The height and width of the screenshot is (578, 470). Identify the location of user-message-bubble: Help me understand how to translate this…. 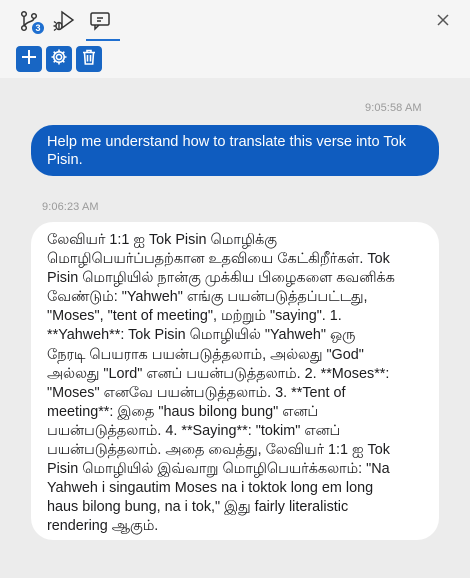
(235, 150).